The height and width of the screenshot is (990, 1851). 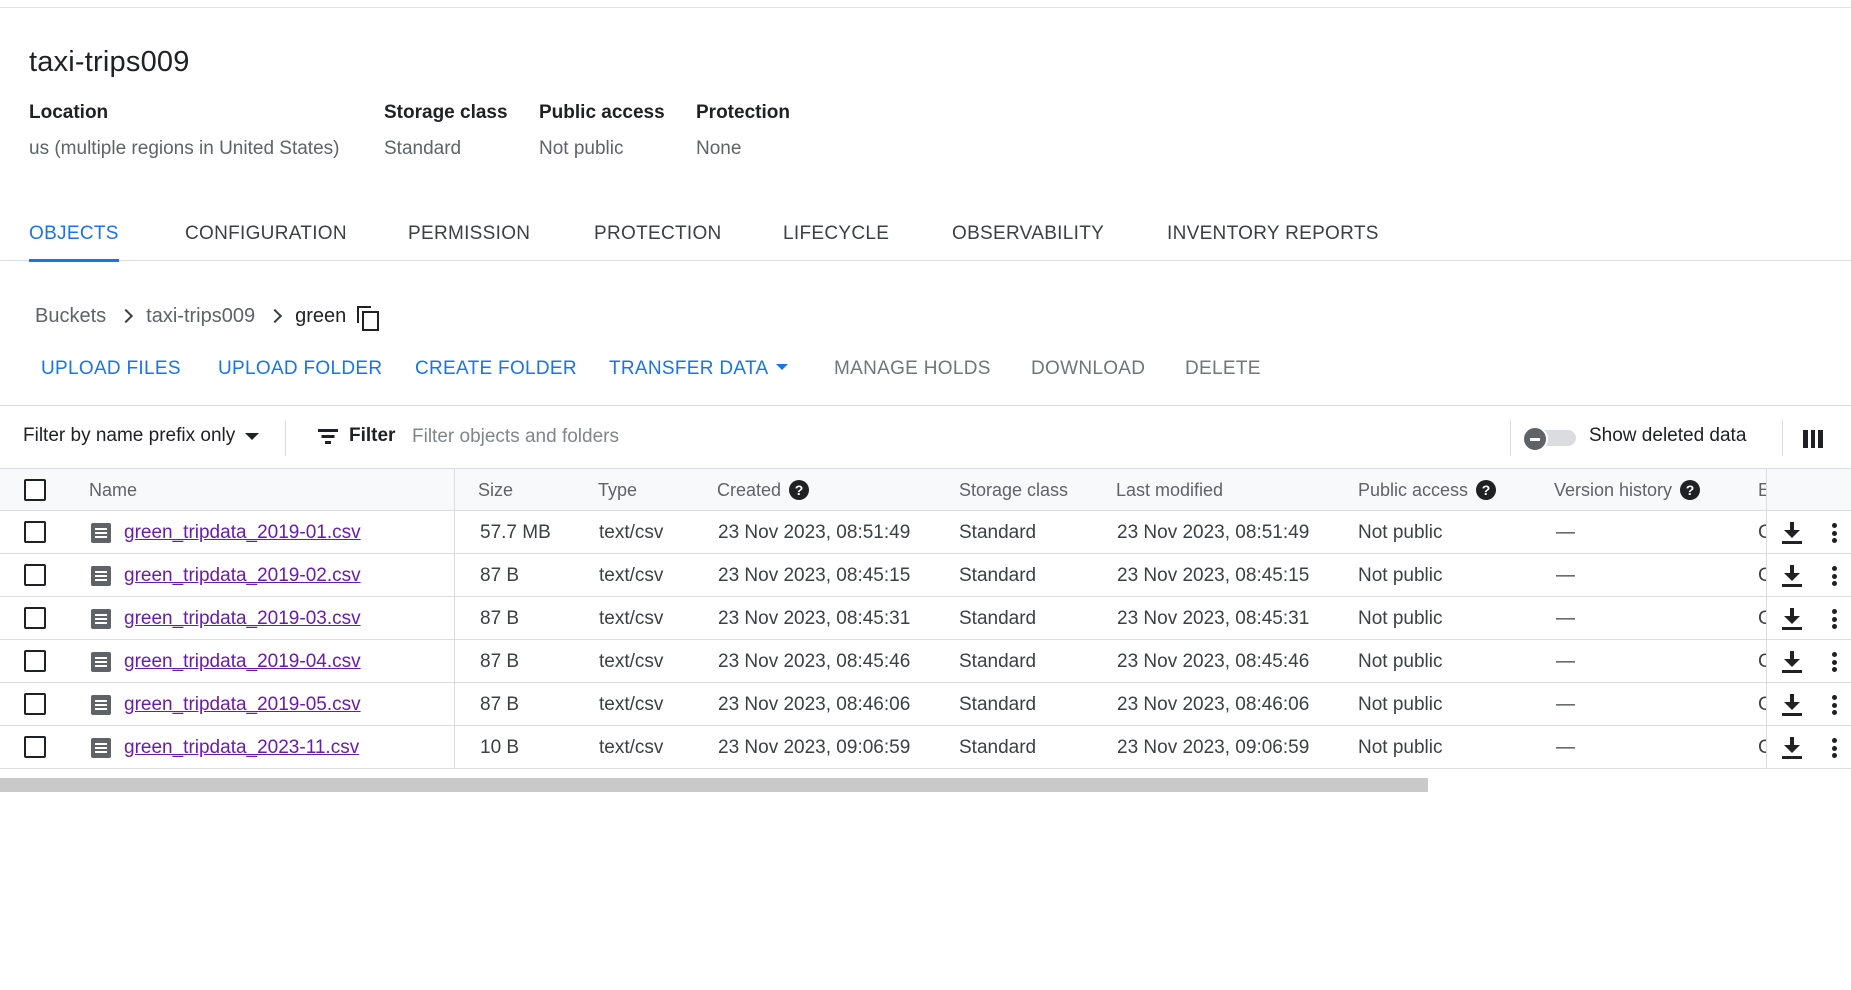 What do you see at coordinates (367, 317) in the screenshot?
I see `copy-icon` at bounding box center [367, 317].